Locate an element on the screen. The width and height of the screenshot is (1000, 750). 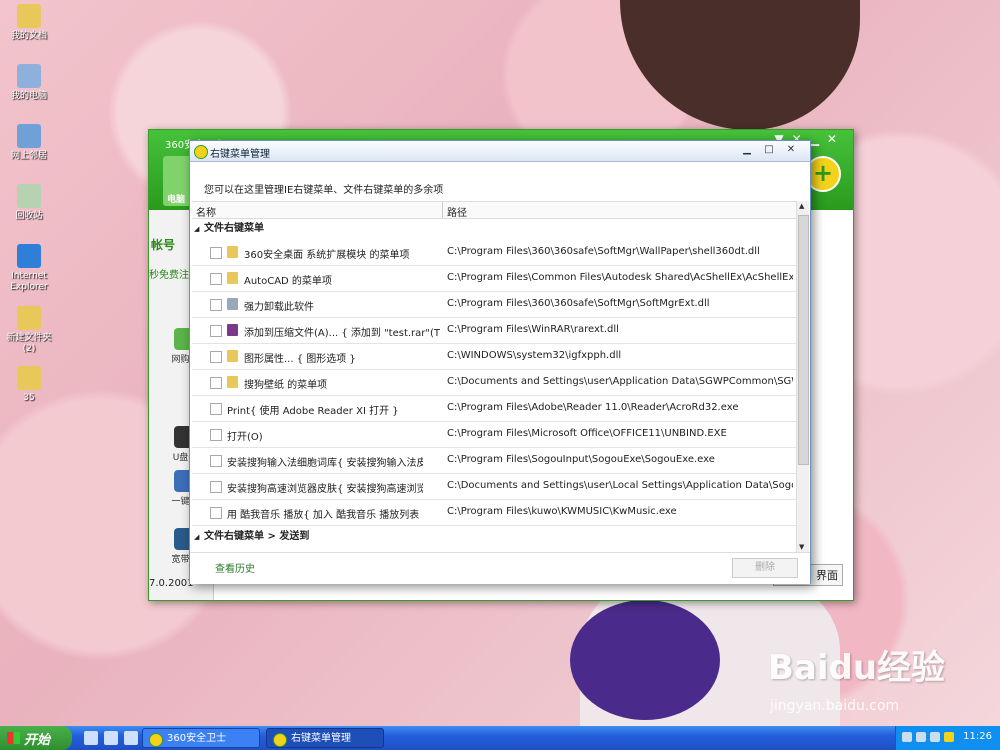
start-button: 开始 is located at coordinates (36, 738).